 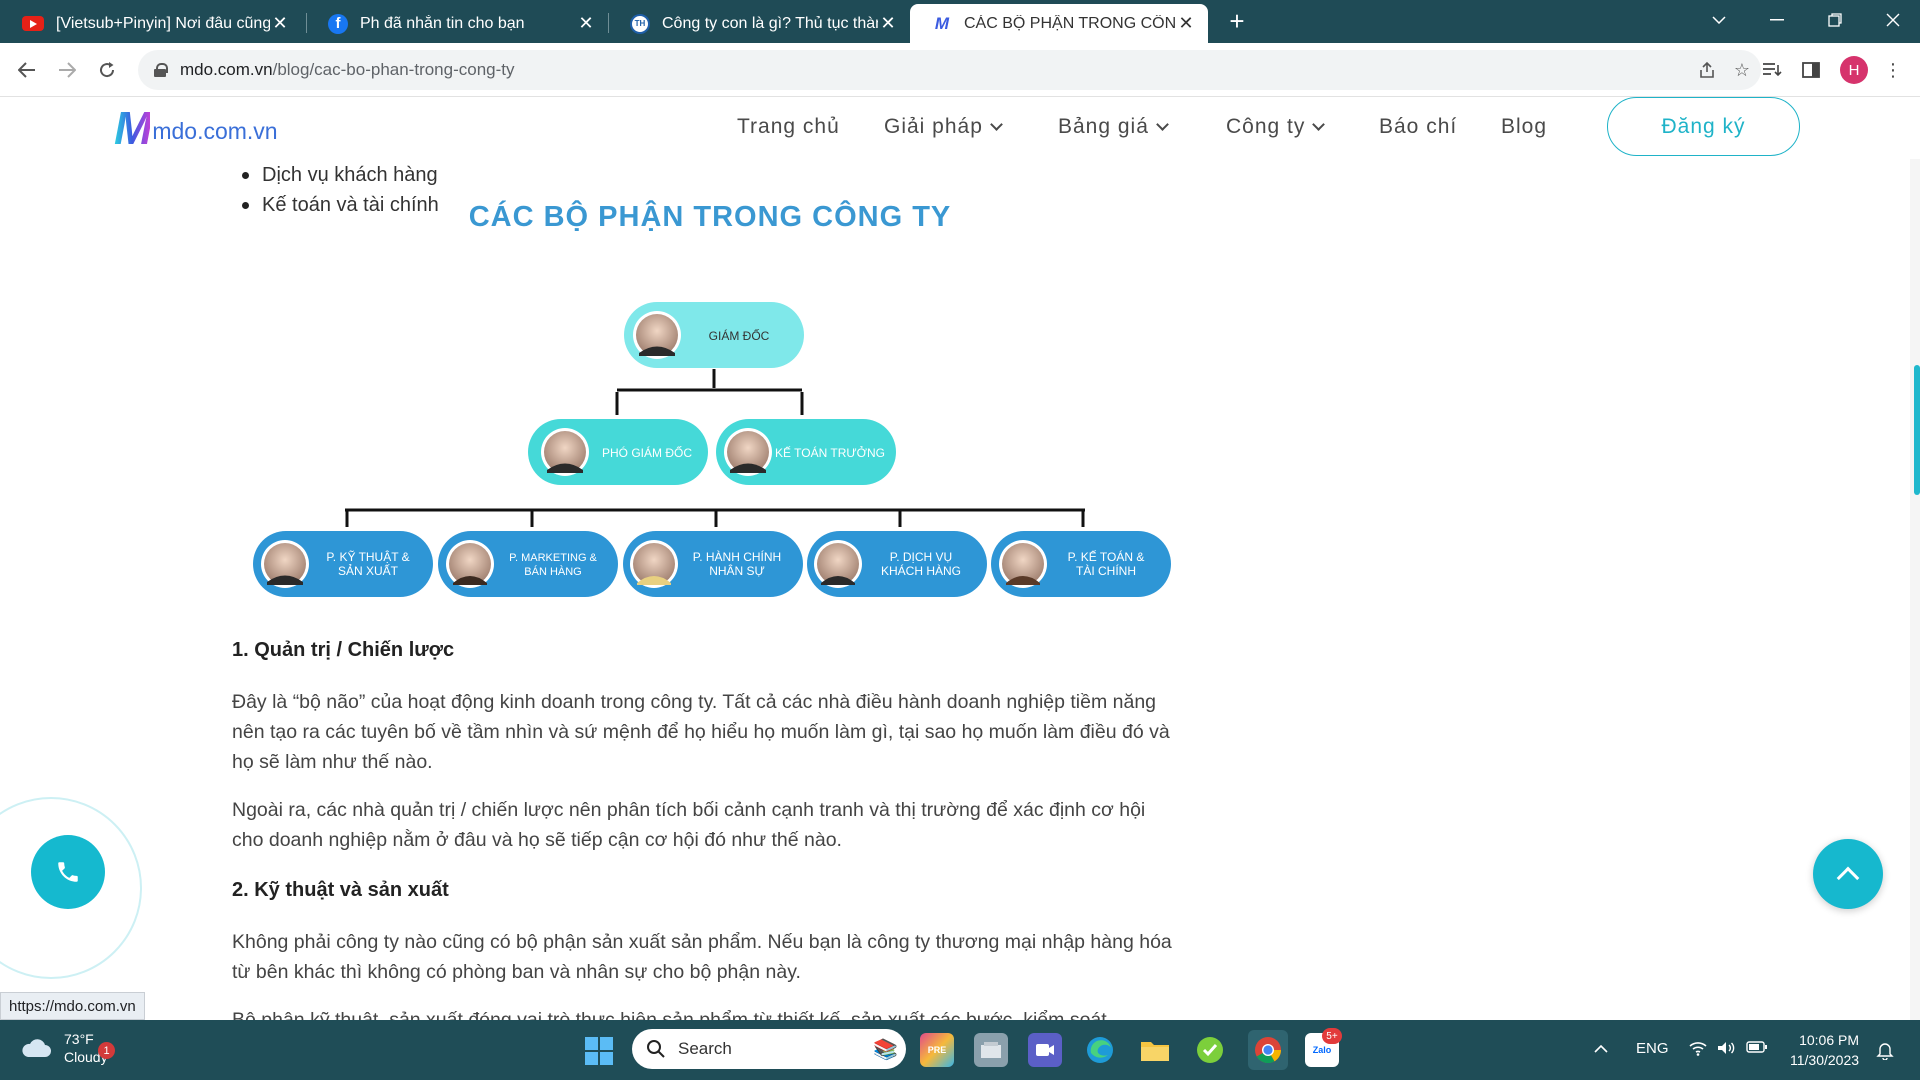 I want to click on node-label-line1: P. DỊCH VỤ, so click(x=921, y=557).